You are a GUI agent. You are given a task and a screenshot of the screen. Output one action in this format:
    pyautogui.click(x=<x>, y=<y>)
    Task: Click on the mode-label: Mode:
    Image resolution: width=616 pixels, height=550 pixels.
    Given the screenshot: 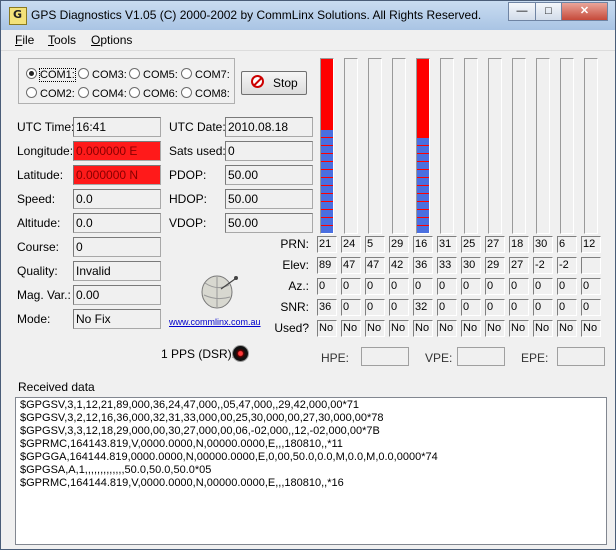 What is the action you would take?
    pyautogui.click(x=34, y=319)
    